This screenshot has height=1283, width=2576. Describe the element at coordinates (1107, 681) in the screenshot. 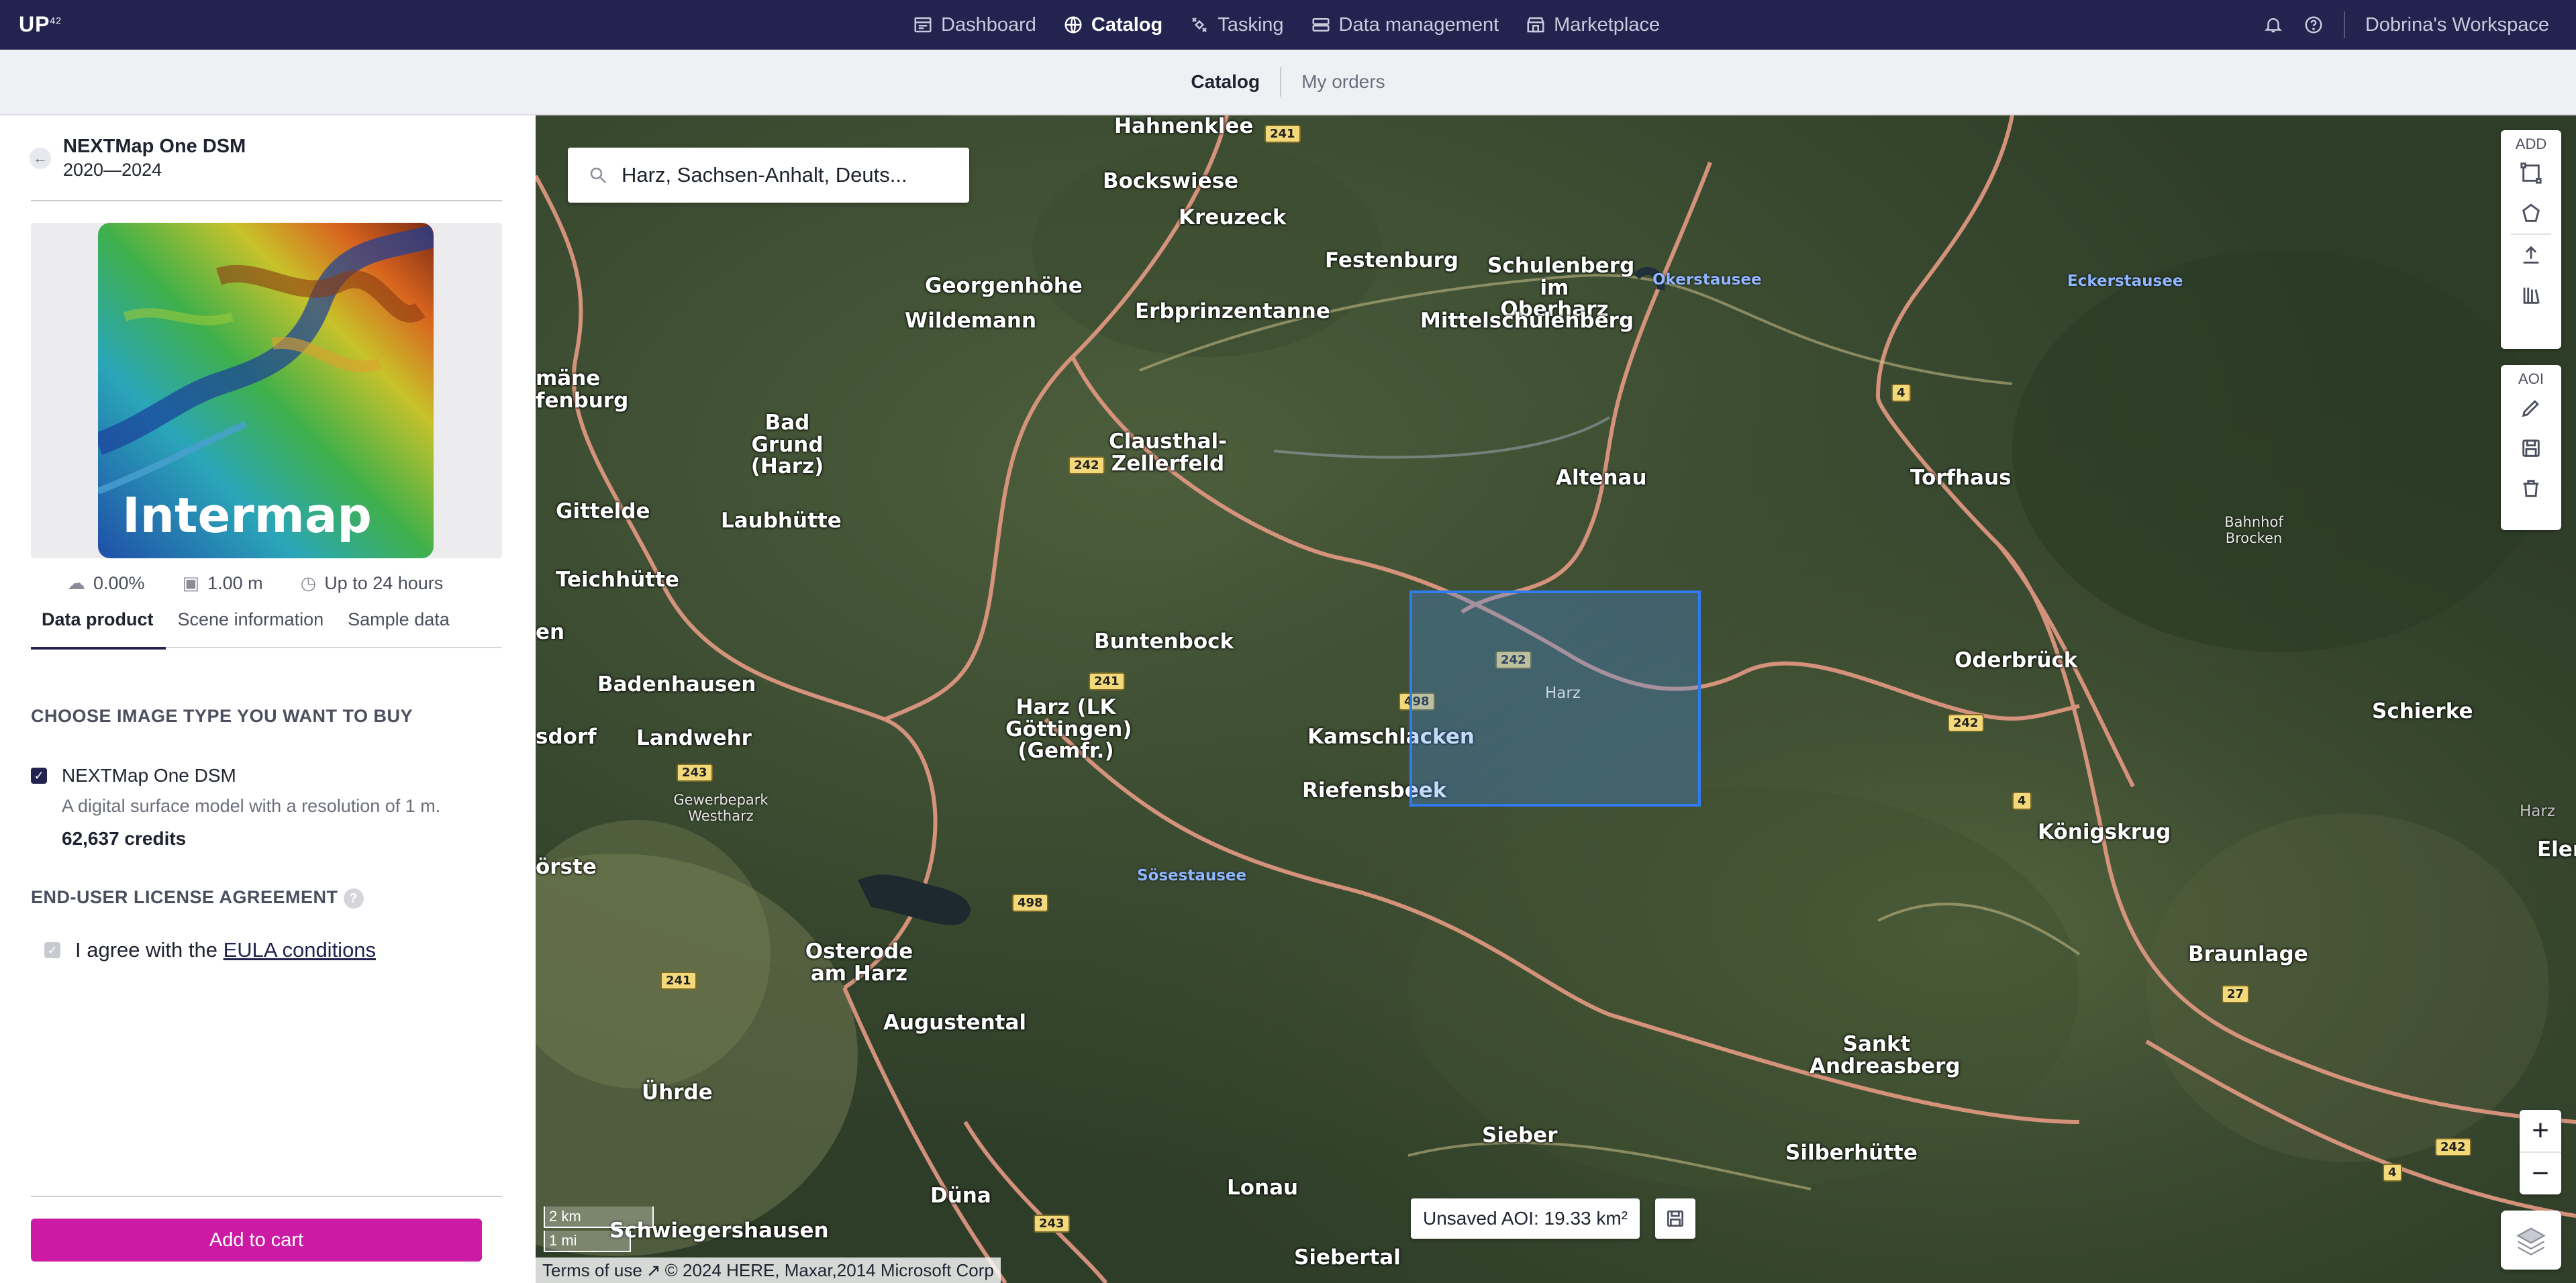

I see `road-shield: 241` at that location.